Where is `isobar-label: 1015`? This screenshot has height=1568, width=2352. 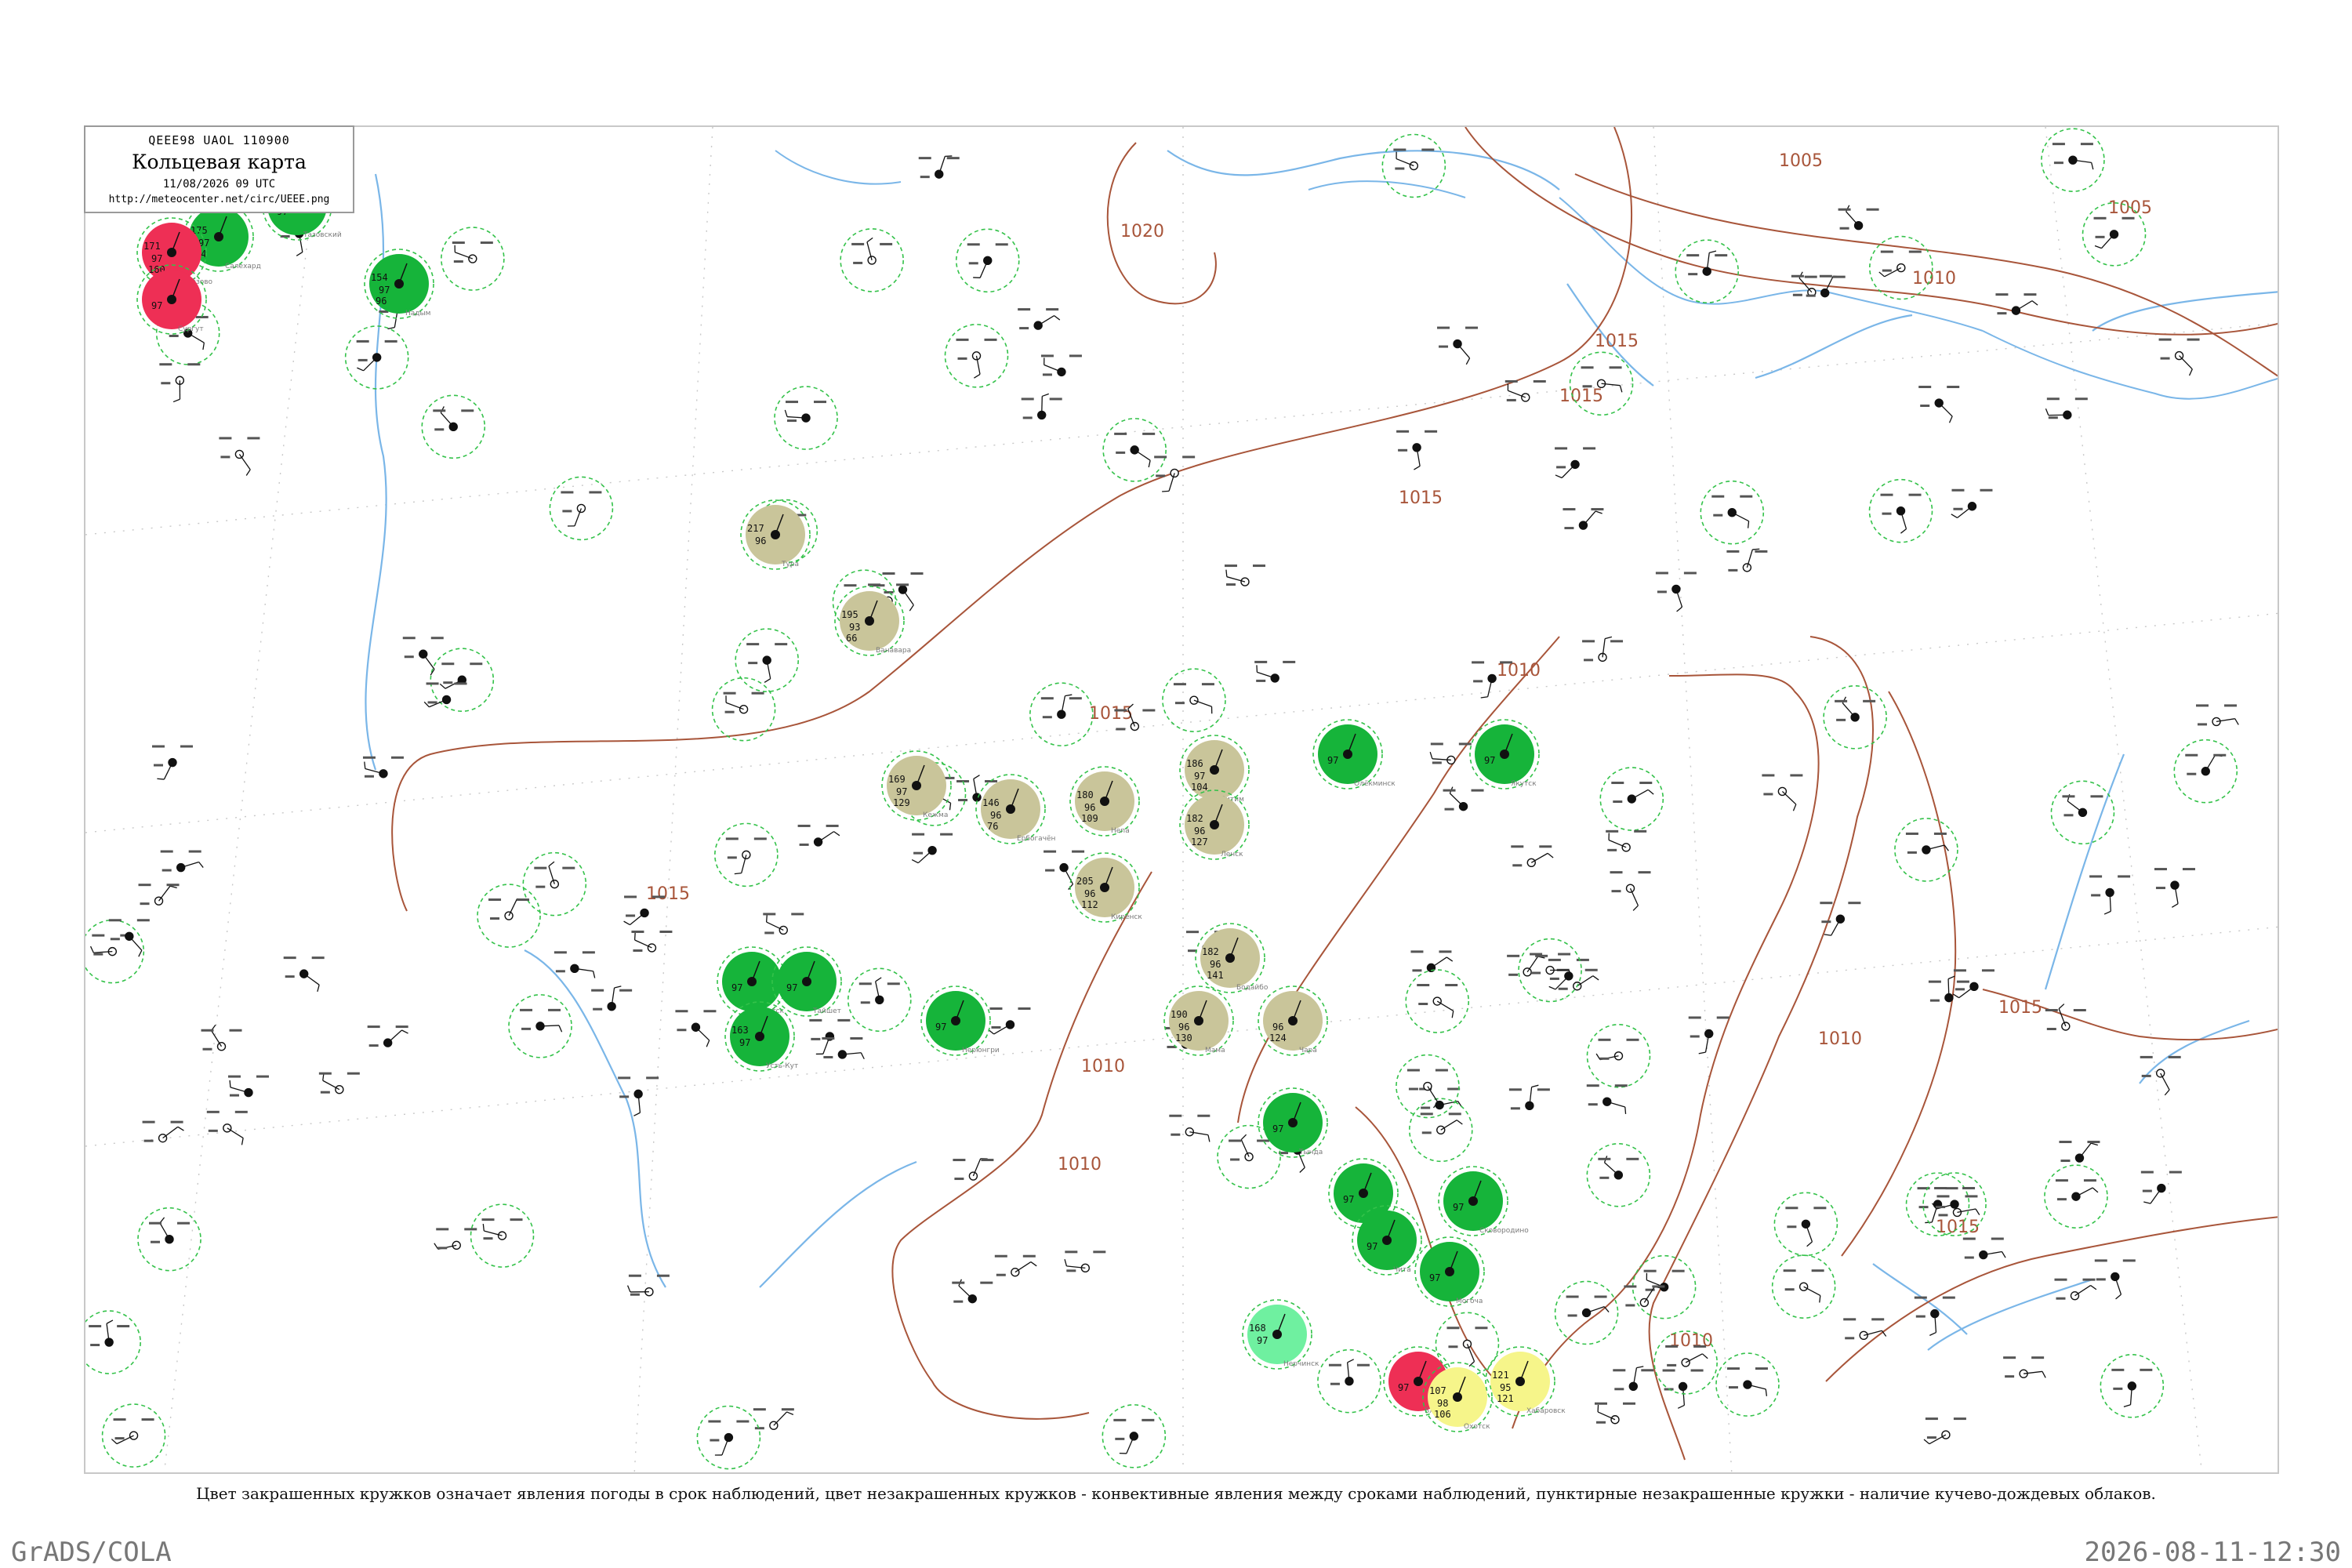
isobar-label: 1015 is located at coordinates (1111, 714).